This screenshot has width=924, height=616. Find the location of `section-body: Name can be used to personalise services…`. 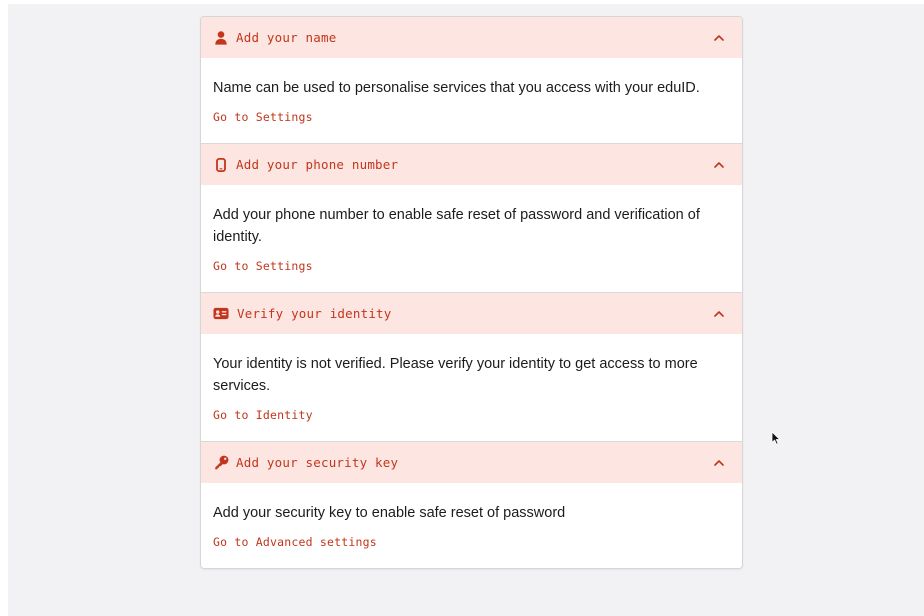

section-body: Name can be used to personalise services… is located at coordinates (471, 100).